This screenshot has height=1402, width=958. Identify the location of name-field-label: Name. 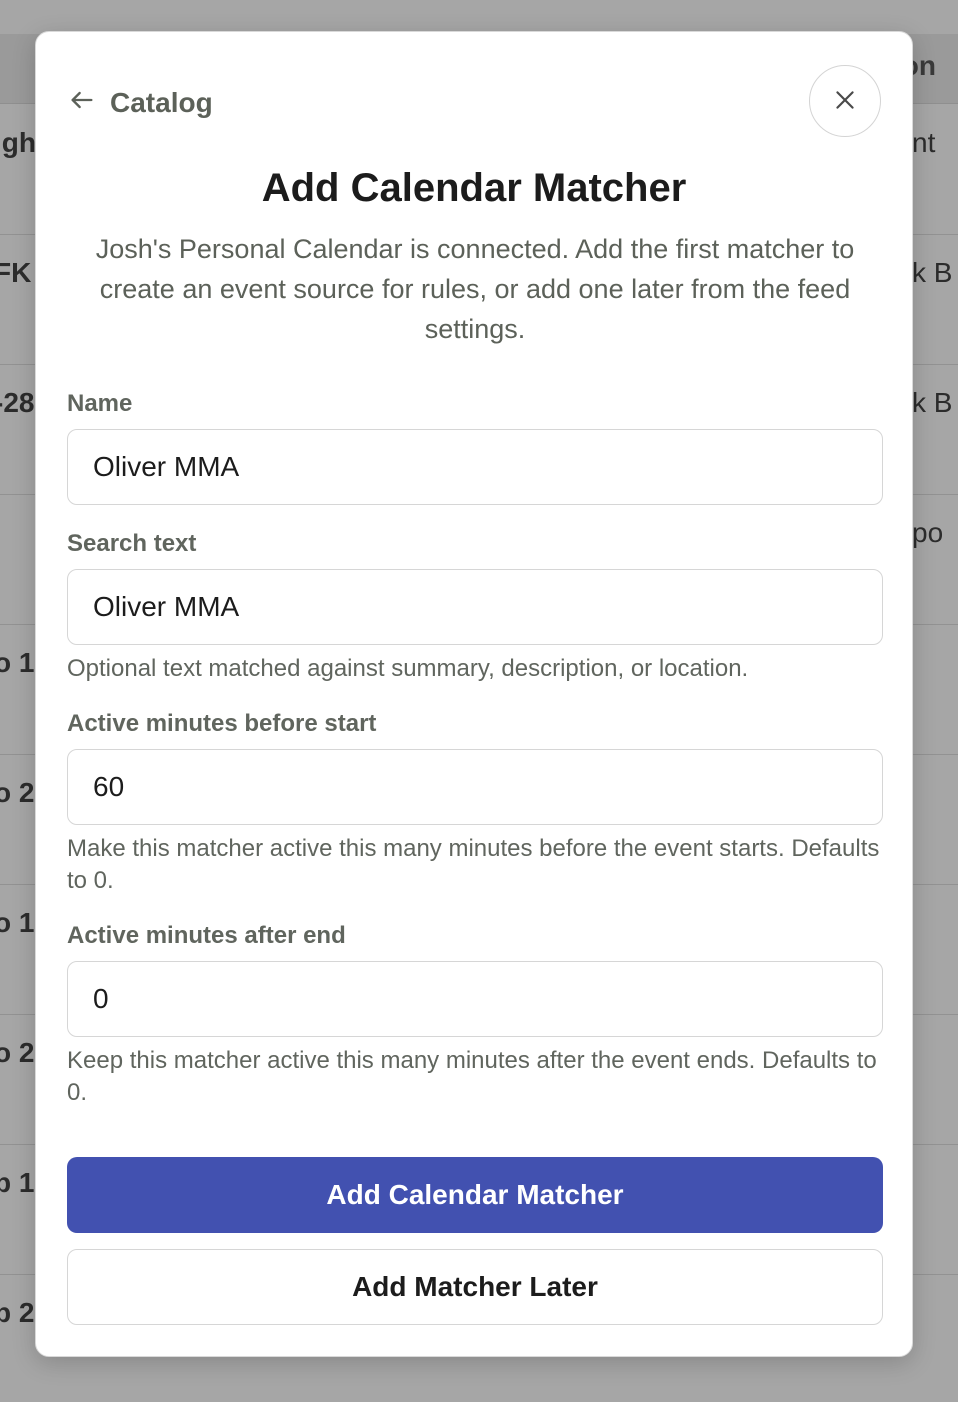
(100, 403).